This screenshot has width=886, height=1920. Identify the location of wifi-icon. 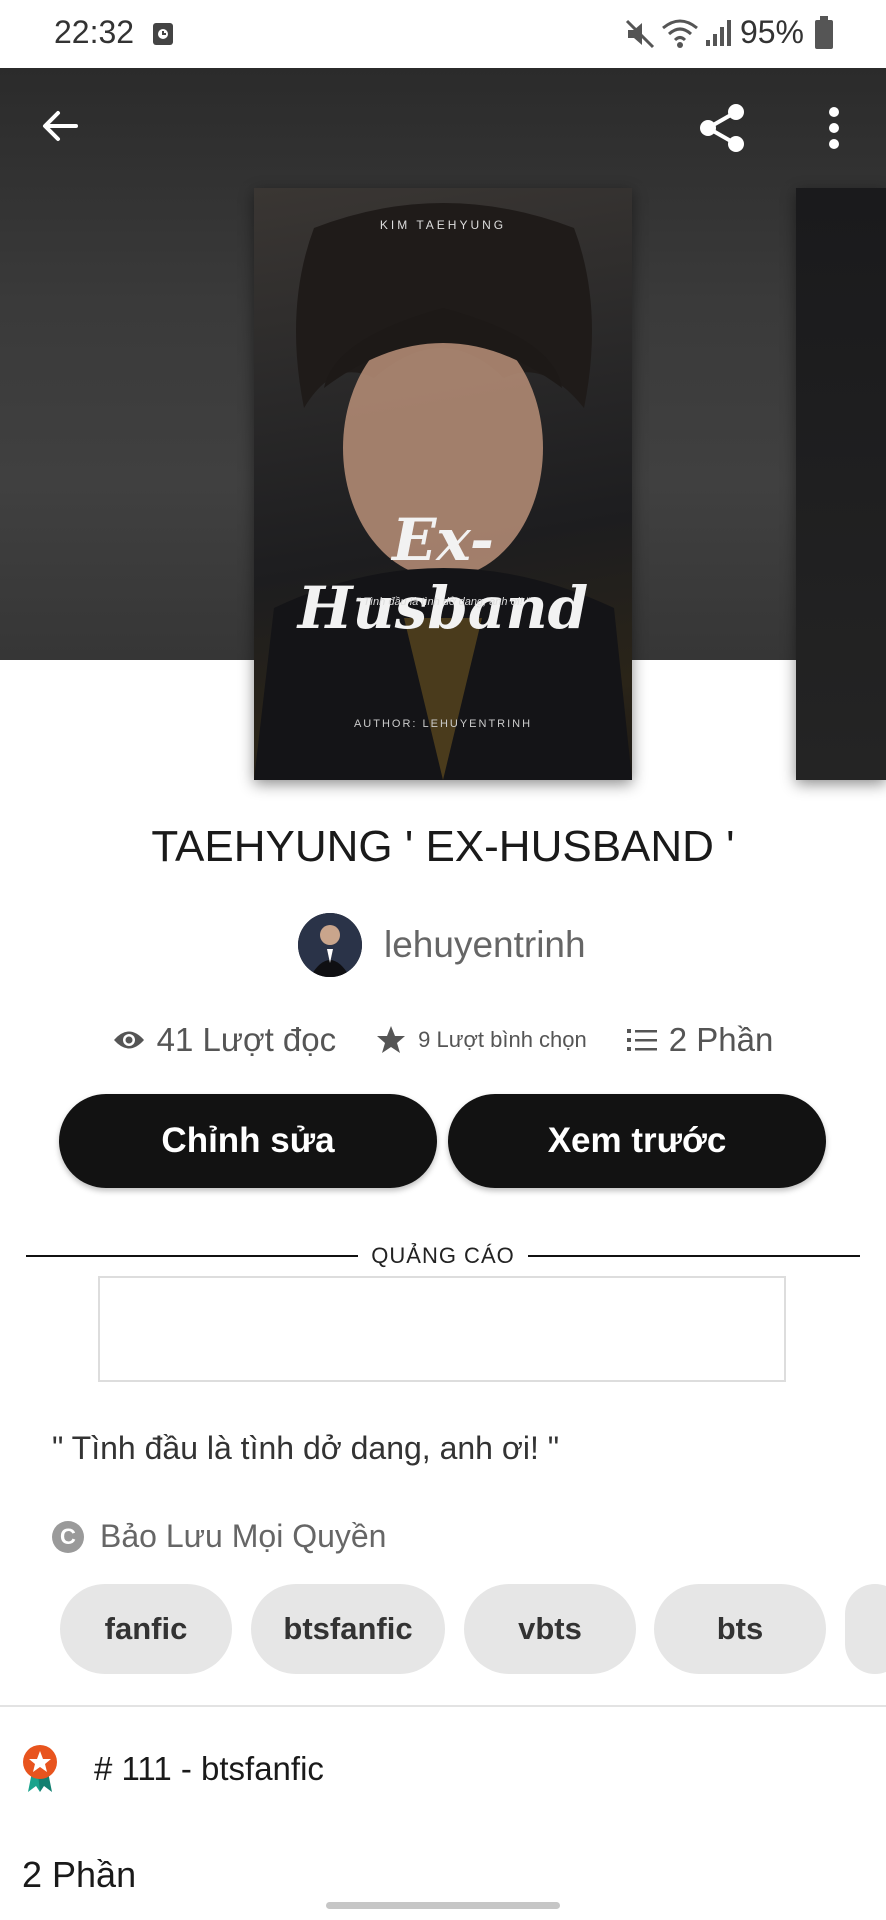
(680, 33).